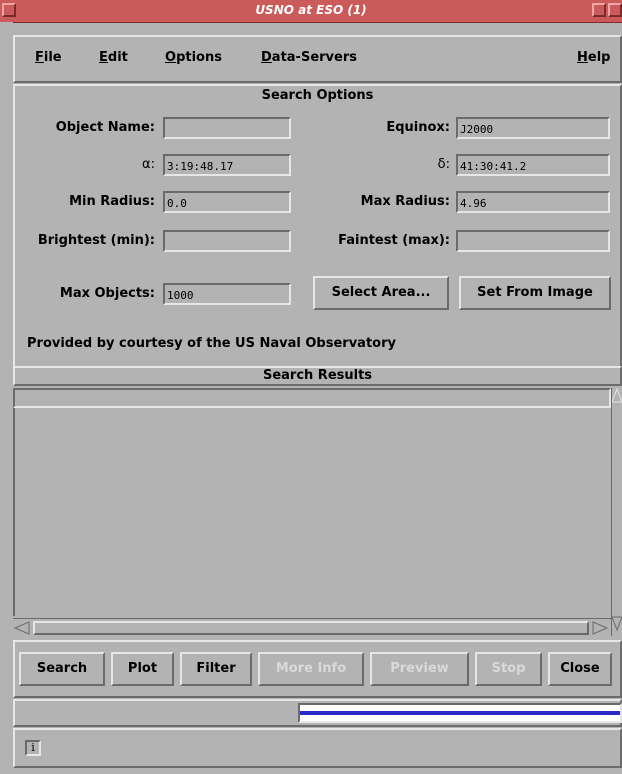 This screenshot has width=622, height=774. What do you see at coordinates (62, 669) in the screenshot?
I see `search-button: Search` at bounding box center [62, 669].